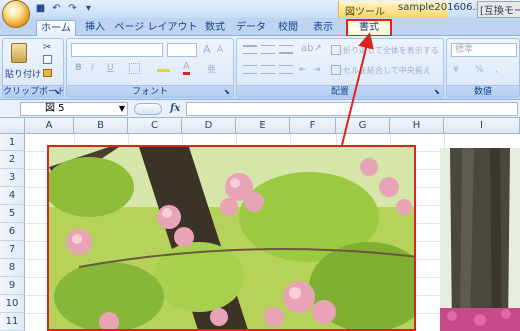 Image resolution: width=520 pixels, height=331 pixels. What do you see at coordinates (56, 28) in the screenshot?
I see `tab-home: ホーム` at bounding box center [56, 28].